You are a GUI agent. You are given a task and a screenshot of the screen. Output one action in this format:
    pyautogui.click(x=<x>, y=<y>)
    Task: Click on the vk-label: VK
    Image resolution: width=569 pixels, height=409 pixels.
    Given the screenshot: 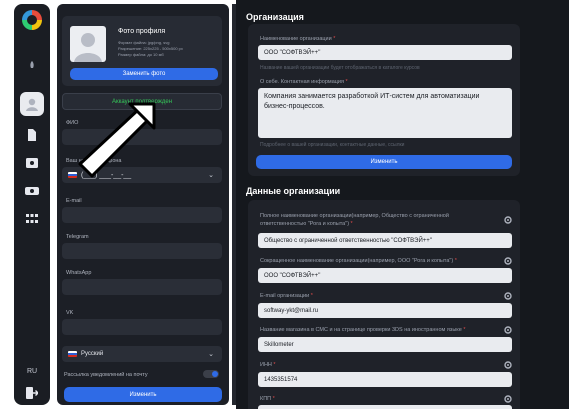 What is the action you would take?
    pyautogui.click(x=70, y=313)
    